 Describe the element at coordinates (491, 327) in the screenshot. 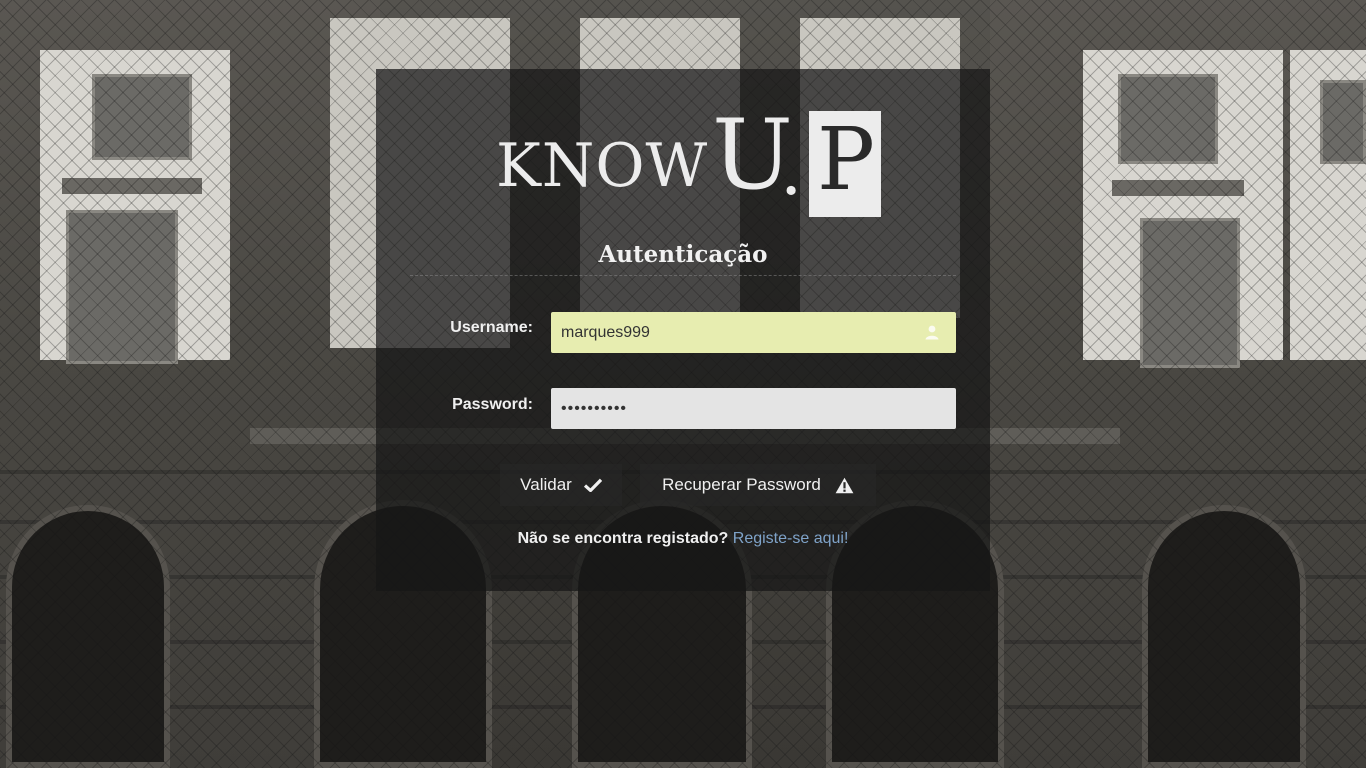

I see `username-label: Username:` at that location.